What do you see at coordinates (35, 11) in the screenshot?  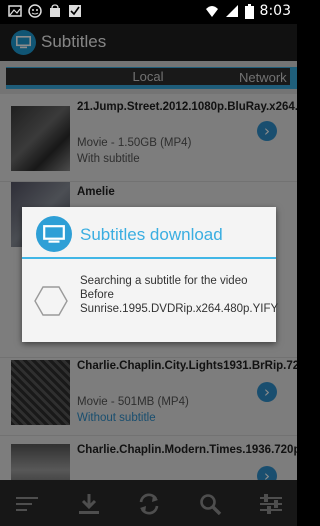 I see `cat-icon` at bounding box center [35, 11].